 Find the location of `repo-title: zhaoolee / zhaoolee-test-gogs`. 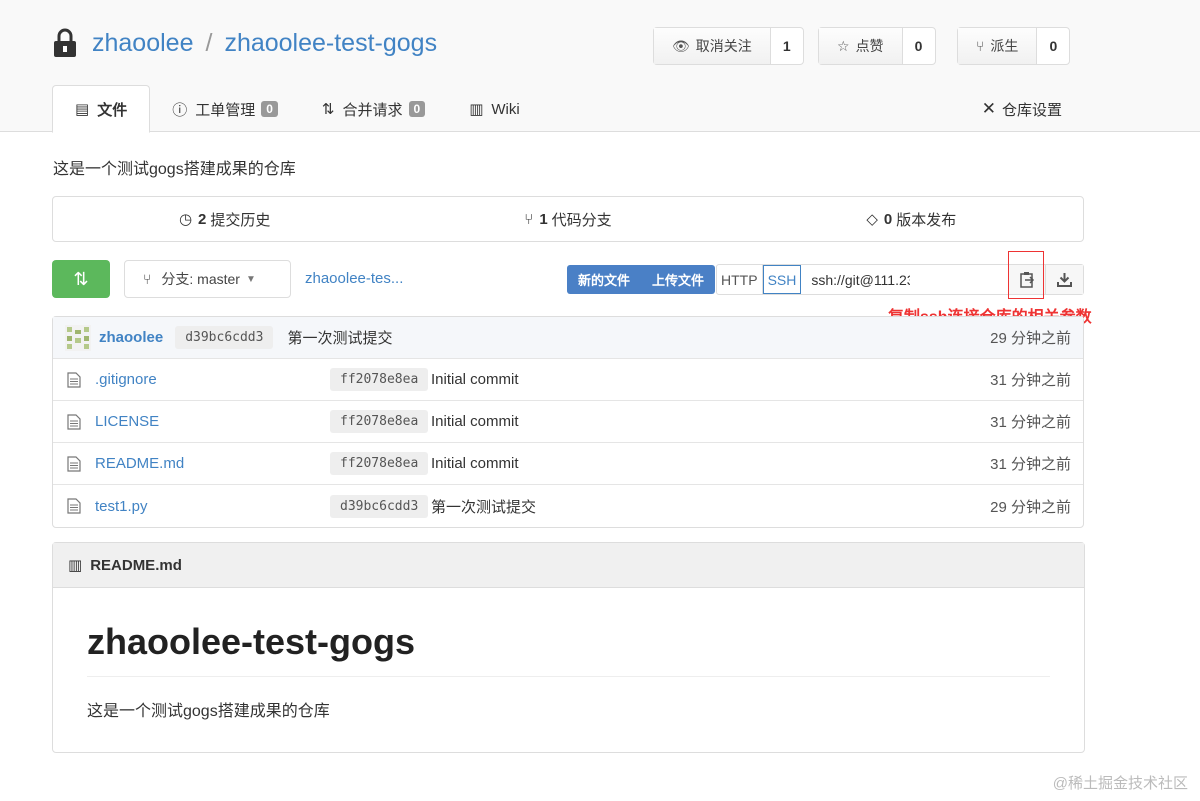

repo-title: zhaoolee / zhaoolee-test-gogs is located at coordinates (244, 43).